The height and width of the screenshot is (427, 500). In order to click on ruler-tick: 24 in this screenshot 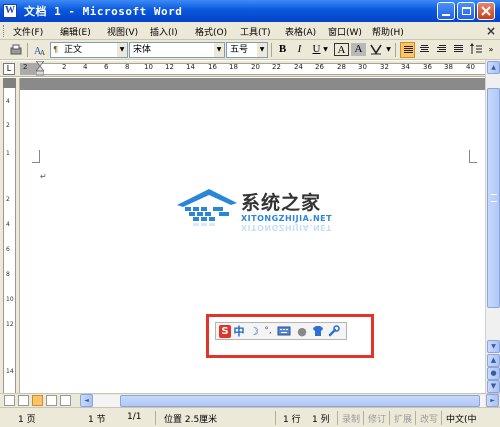, I will do `click(298, 67)`.